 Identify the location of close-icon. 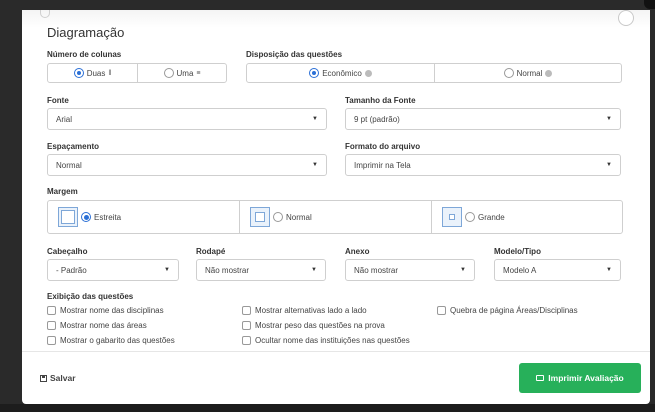
(649, 4).